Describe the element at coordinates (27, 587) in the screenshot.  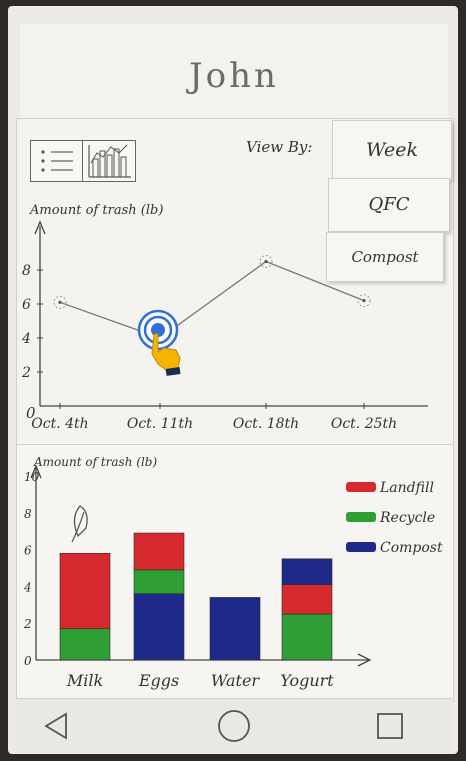
I see `bar-chart-y-tick-label: 4` at that location.